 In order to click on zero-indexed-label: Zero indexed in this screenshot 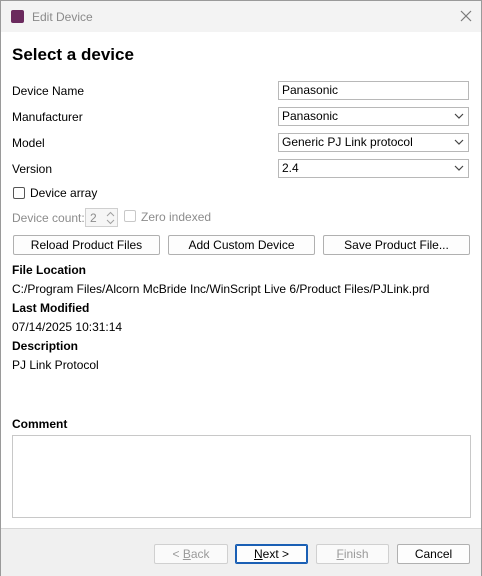, I will do `click(176, 217)`.